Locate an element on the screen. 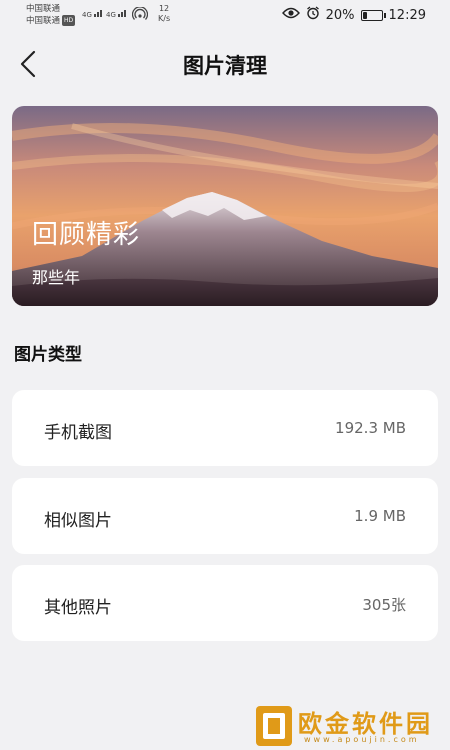 The image size is (450, 750). category-similar-photos: 相似图片 1.9 MB is located at coordinates (225, 516).